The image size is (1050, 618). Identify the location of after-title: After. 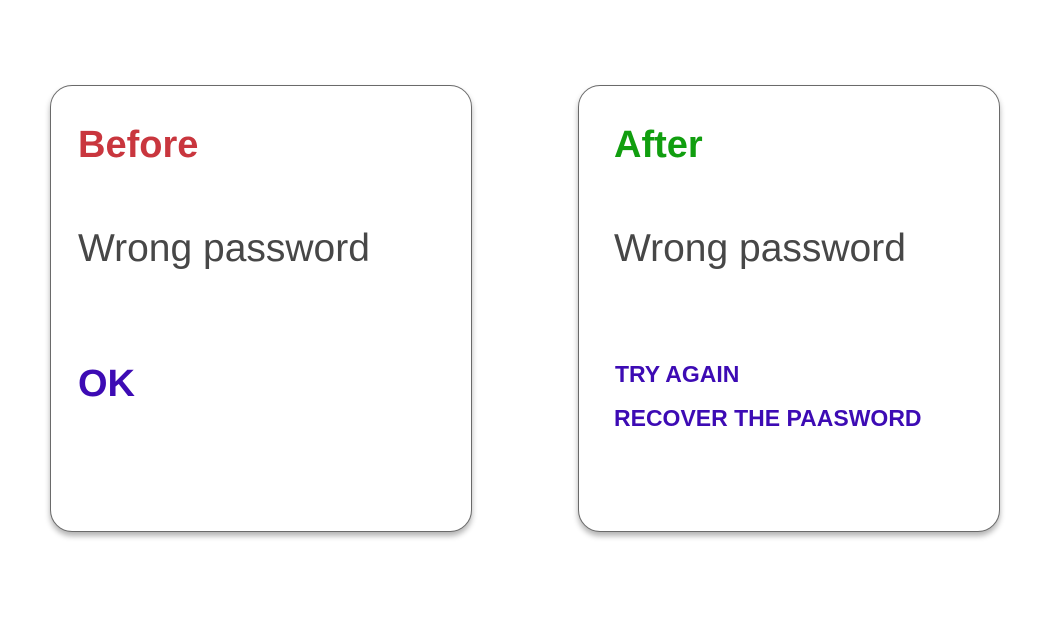
(658, 145).